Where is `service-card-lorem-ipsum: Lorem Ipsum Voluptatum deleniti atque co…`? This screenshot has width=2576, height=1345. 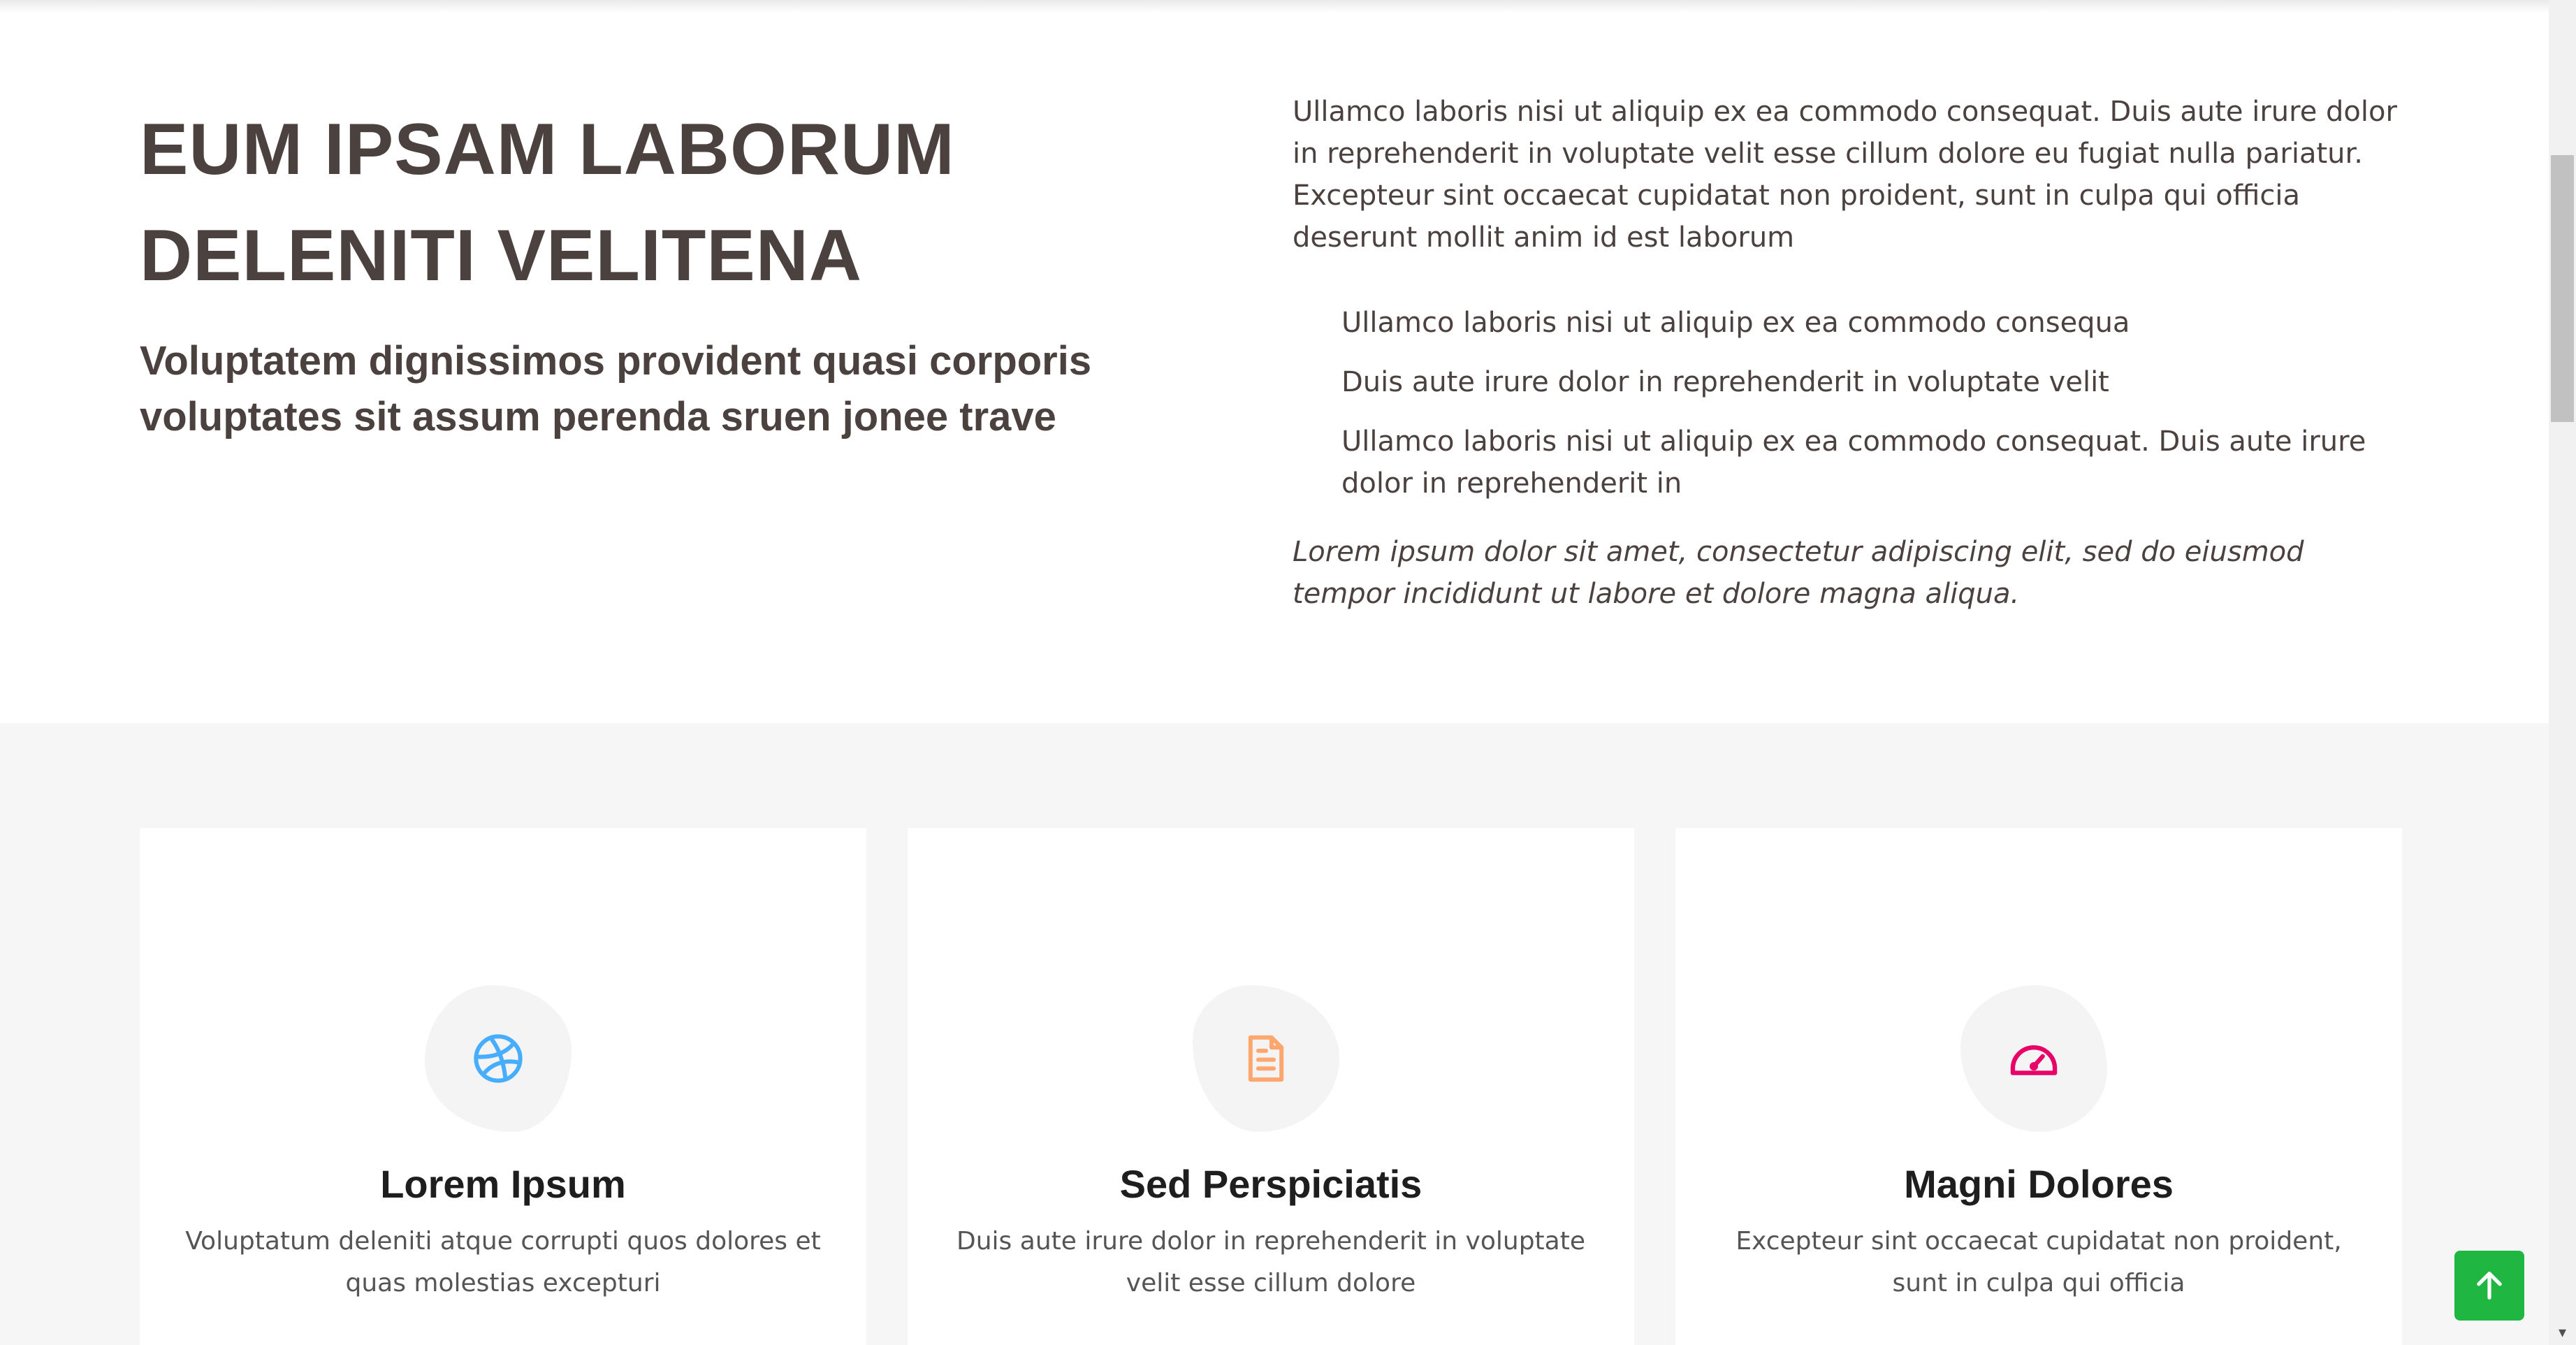 service-card-lorem-ipsum: Lorem Ipsum Voluptatum deleniti atque co… is located at coordinates (503, 1086).